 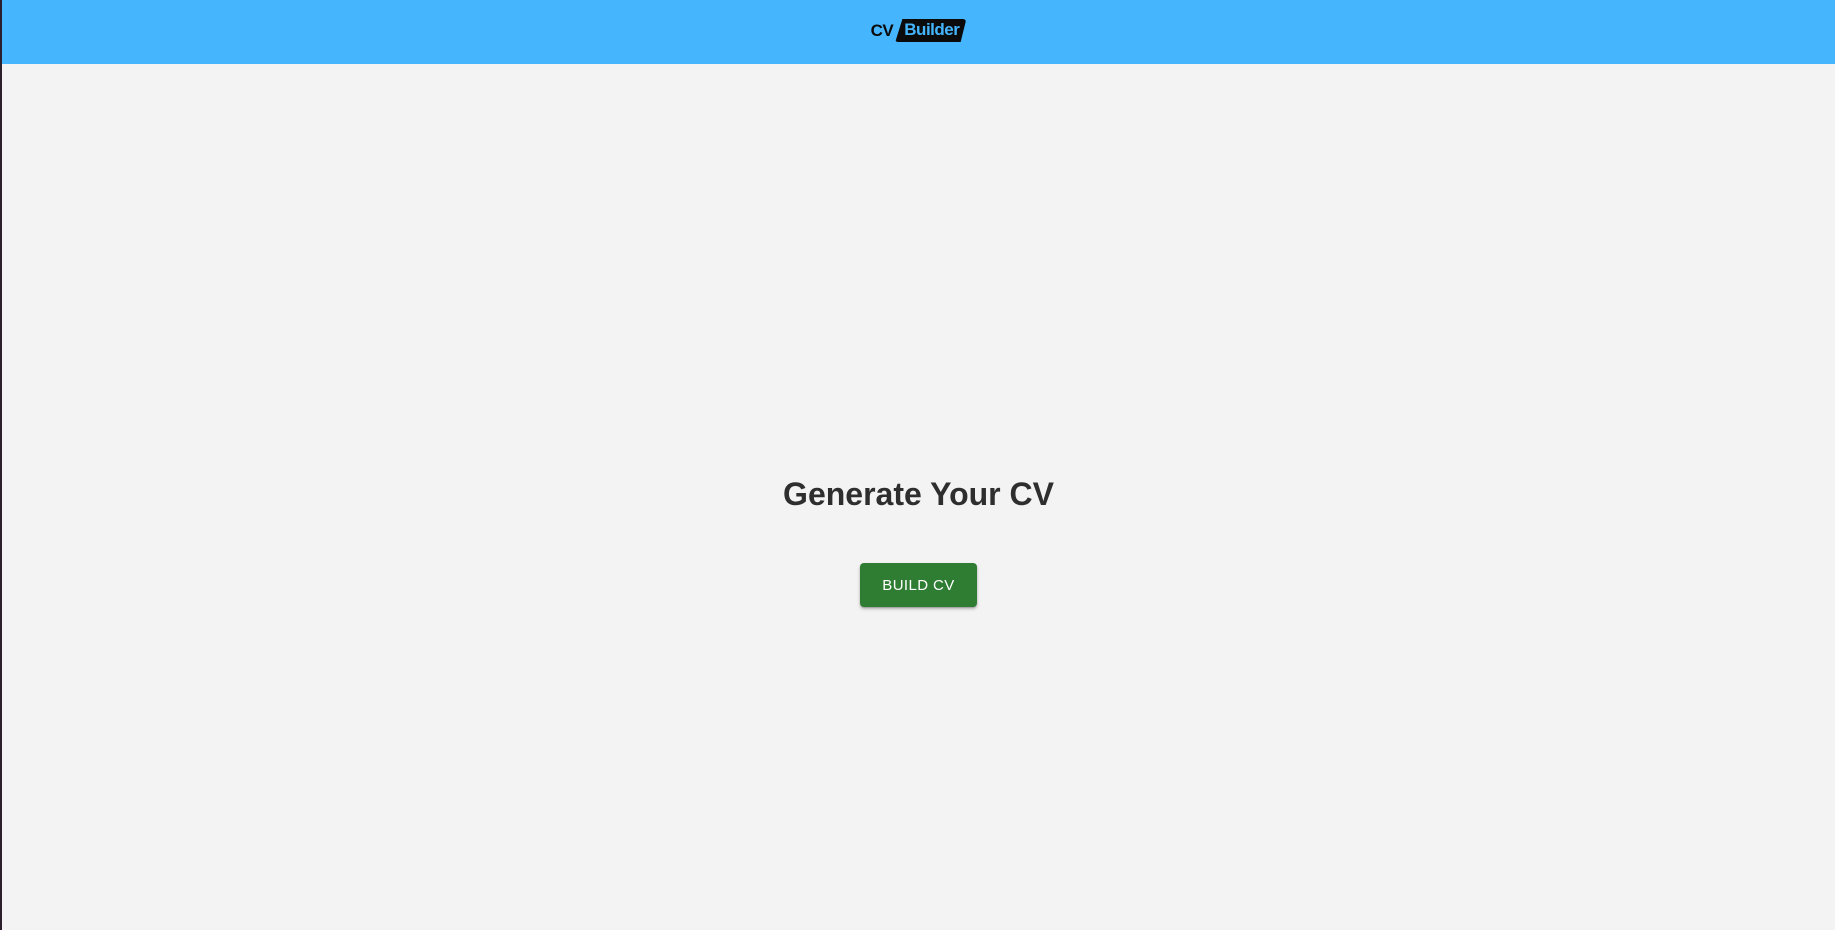 I want to click on logo-cv-text: CV, so click(x=882, y=30).